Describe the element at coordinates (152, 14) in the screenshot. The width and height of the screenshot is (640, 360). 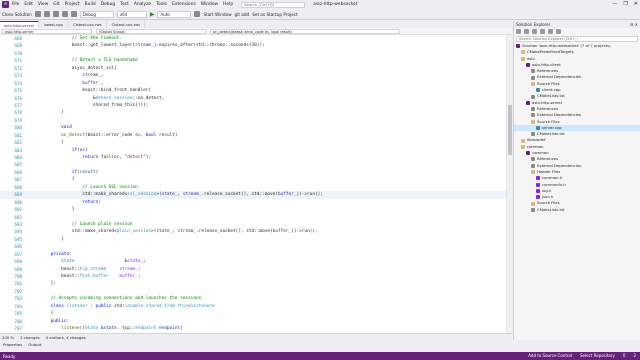
I see `start-debugging-icon: ▶` at that location.